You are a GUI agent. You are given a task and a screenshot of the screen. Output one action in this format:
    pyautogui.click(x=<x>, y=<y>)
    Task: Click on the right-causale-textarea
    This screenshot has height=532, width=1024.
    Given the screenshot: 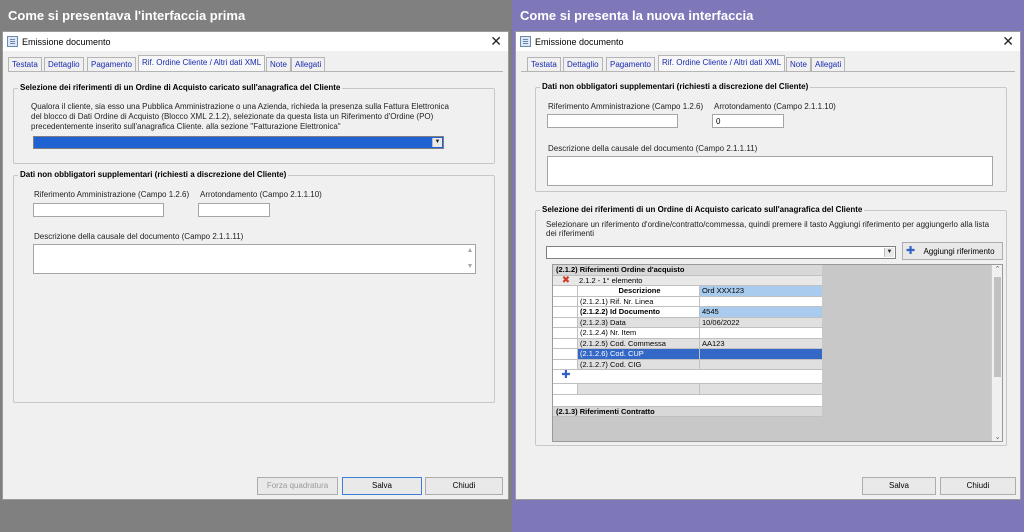 What is the action you would take?
    pyautogui.click(x=770, y=171)
    